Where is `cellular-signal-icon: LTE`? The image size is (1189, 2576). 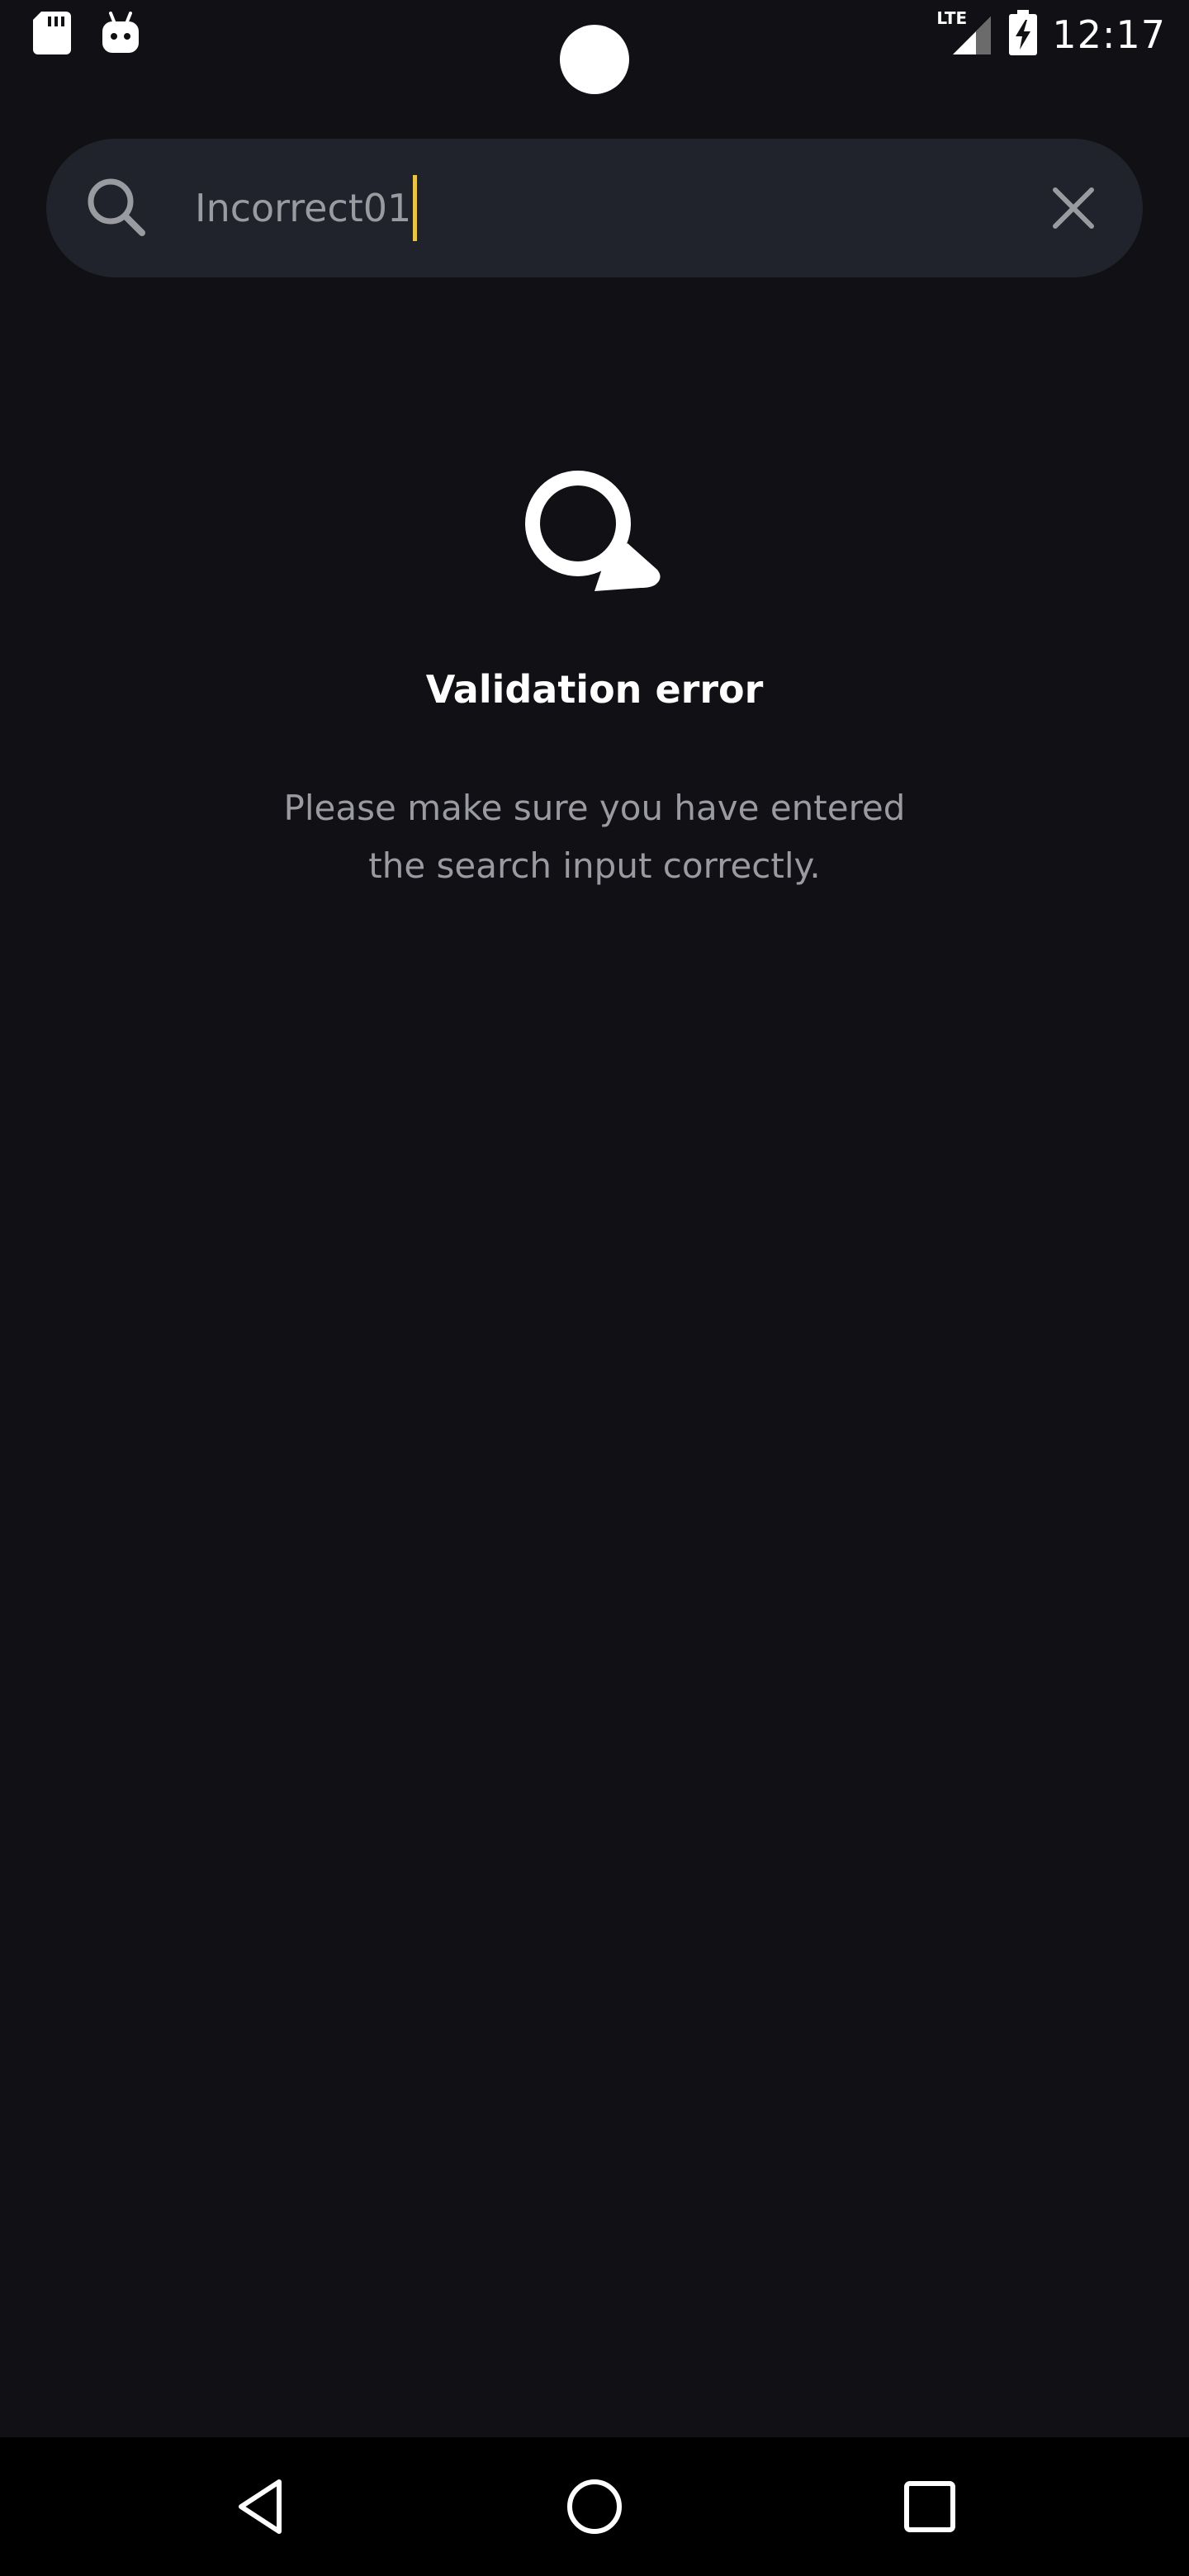
cellular-signal-icon: LTE is located at coordinates (965, 33).